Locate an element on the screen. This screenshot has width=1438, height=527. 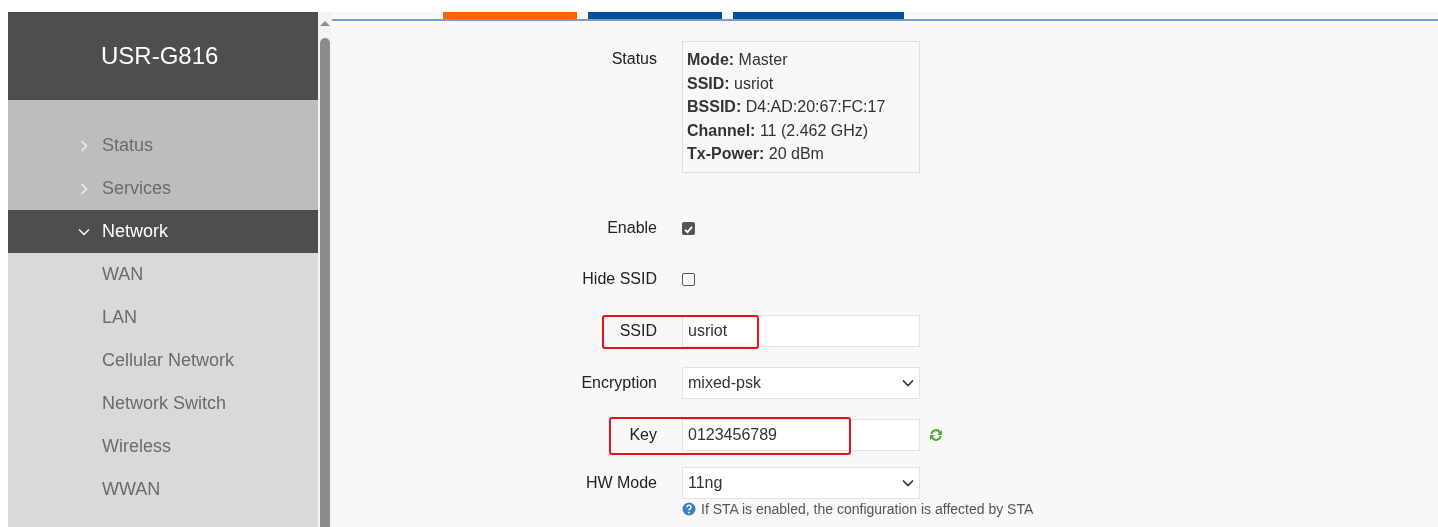
submenu-item: Cellular Network is located at coordinates (168, 360).